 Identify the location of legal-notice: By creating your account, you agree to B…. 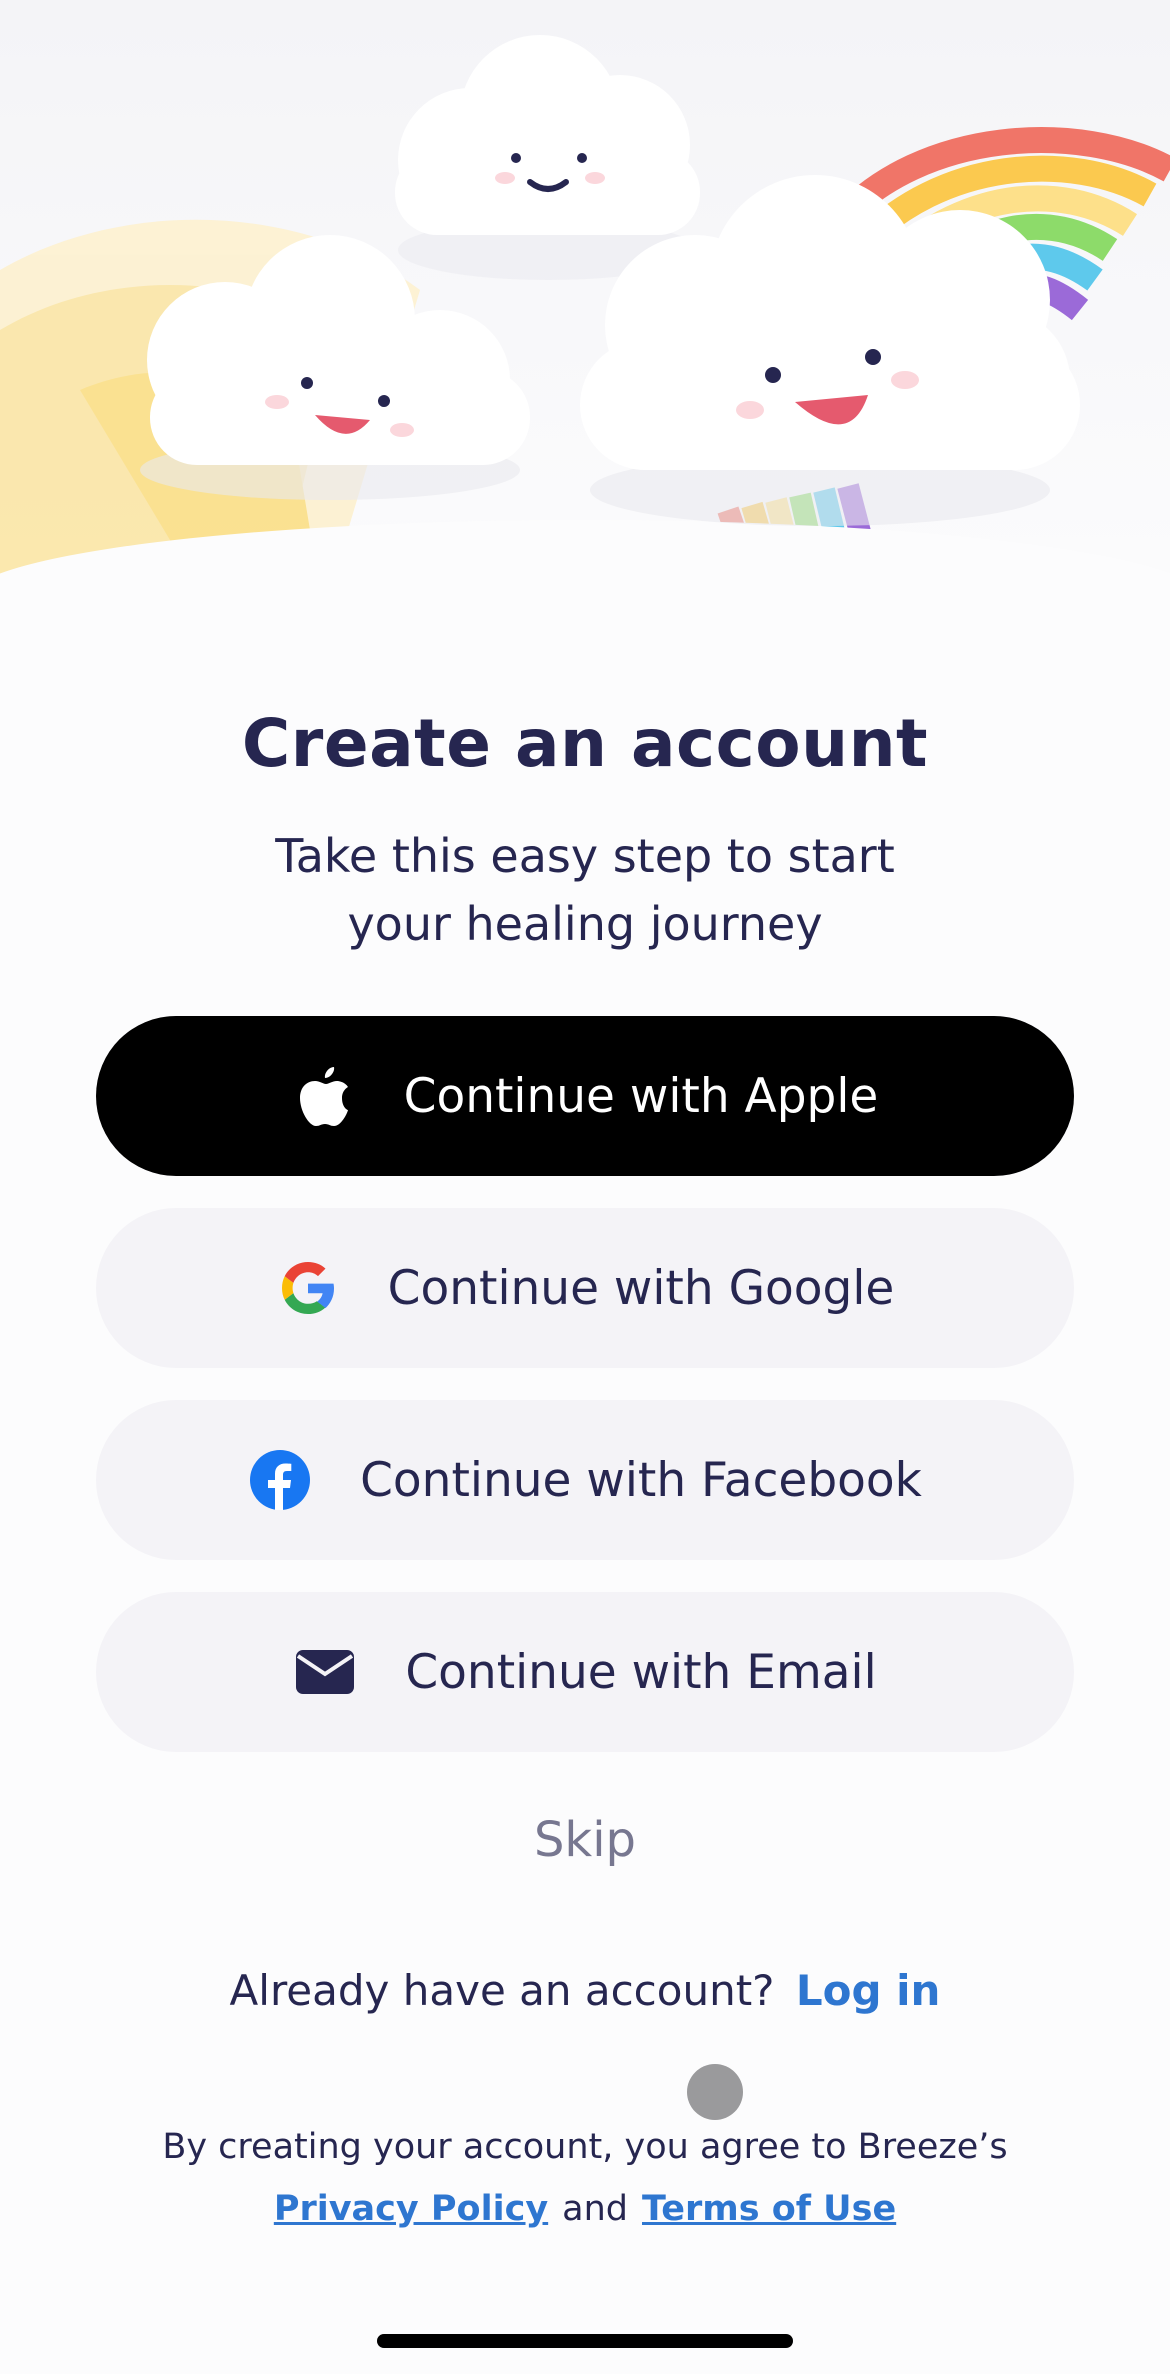
(585, 2178).